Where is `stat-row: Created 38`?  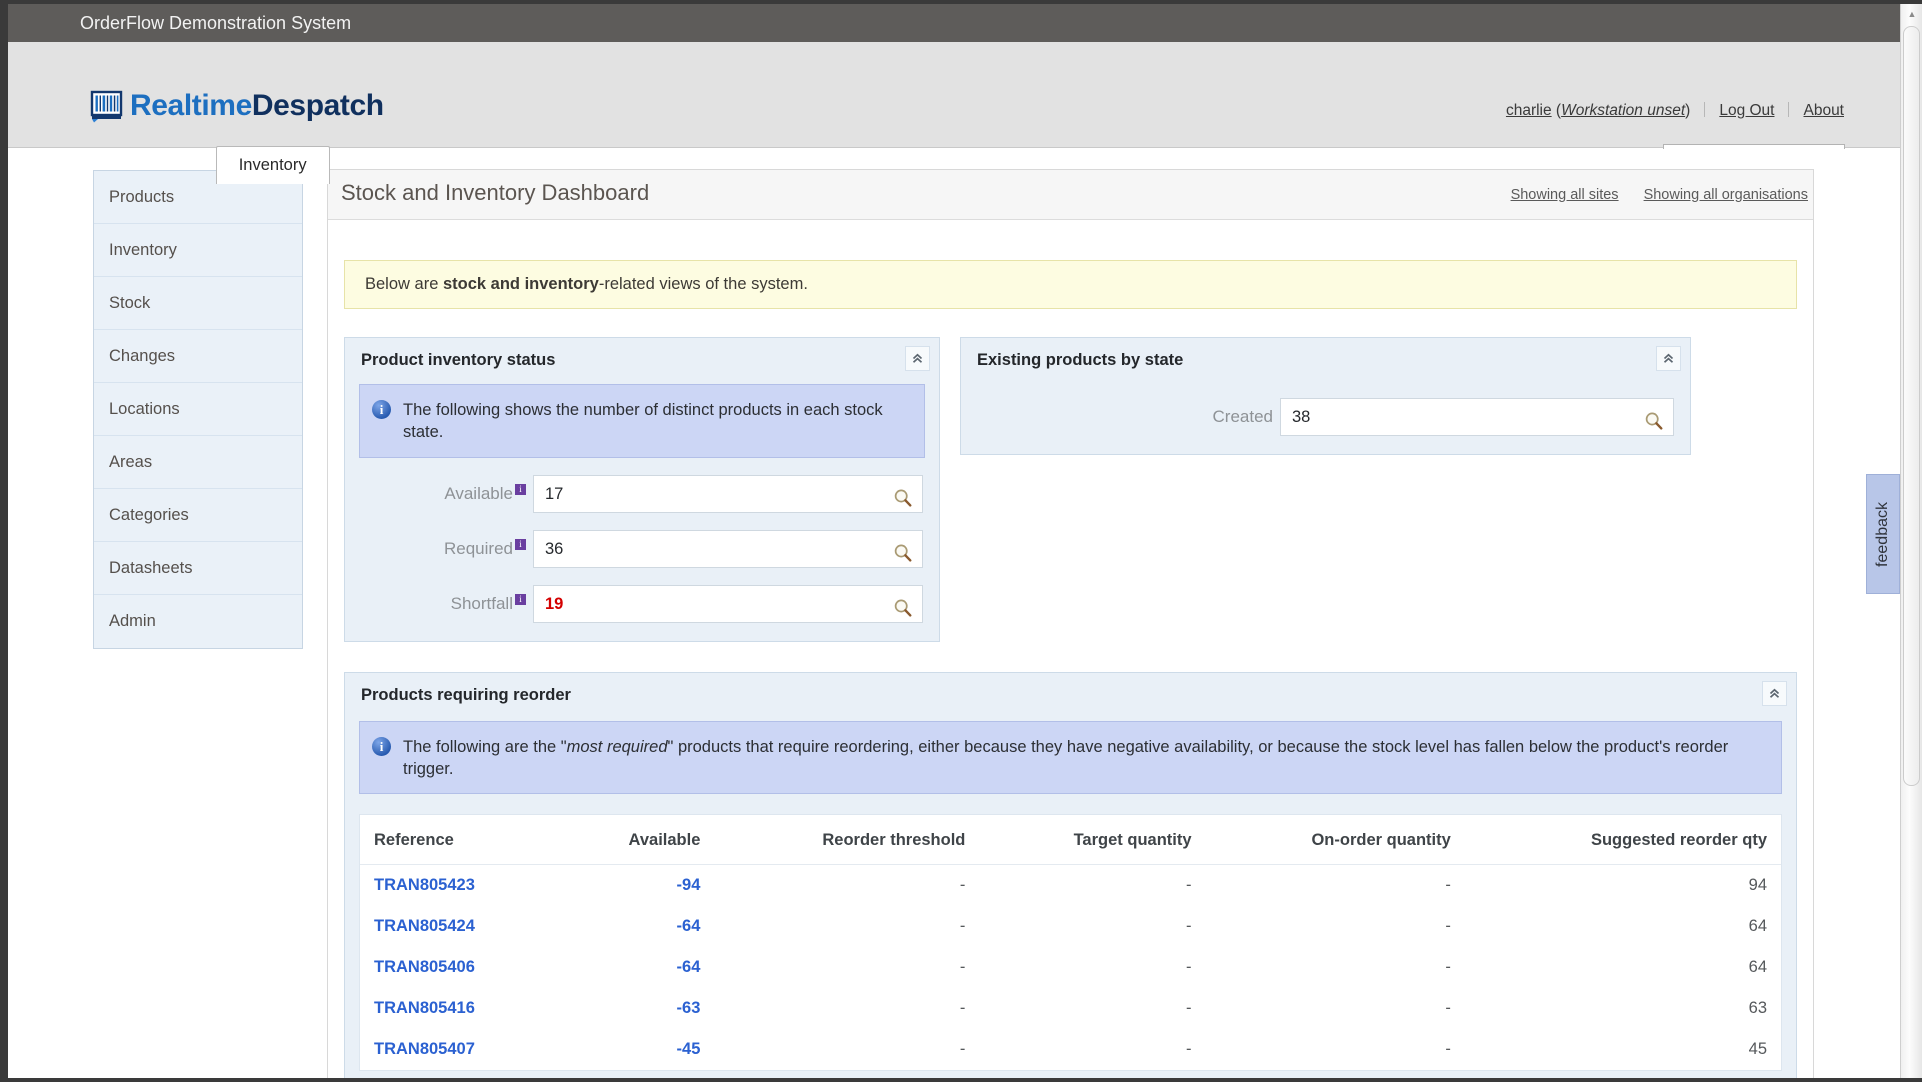
stat-row: Created 38 is located at coordinates (1325, 417).